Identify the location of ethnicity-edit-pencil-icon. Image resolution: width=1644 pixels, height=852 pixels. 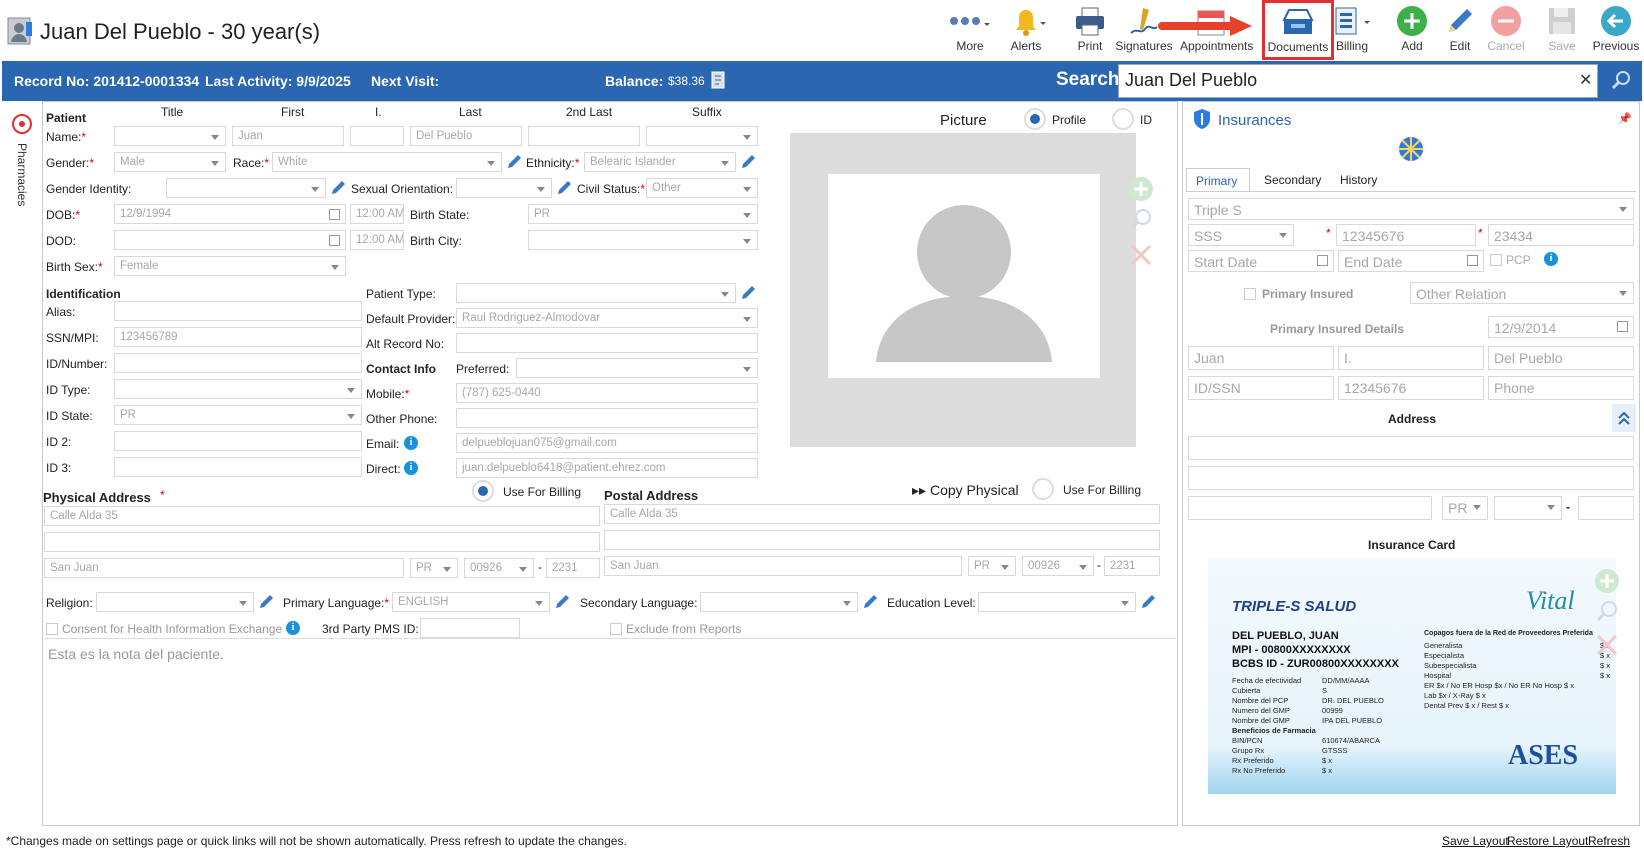
(749, 161).